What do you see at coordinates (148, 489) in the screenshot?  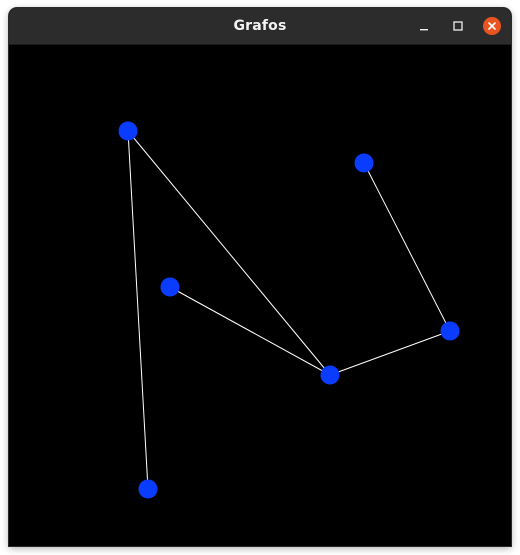 I see `graph-node-n6` at bounding box center [148, 489].